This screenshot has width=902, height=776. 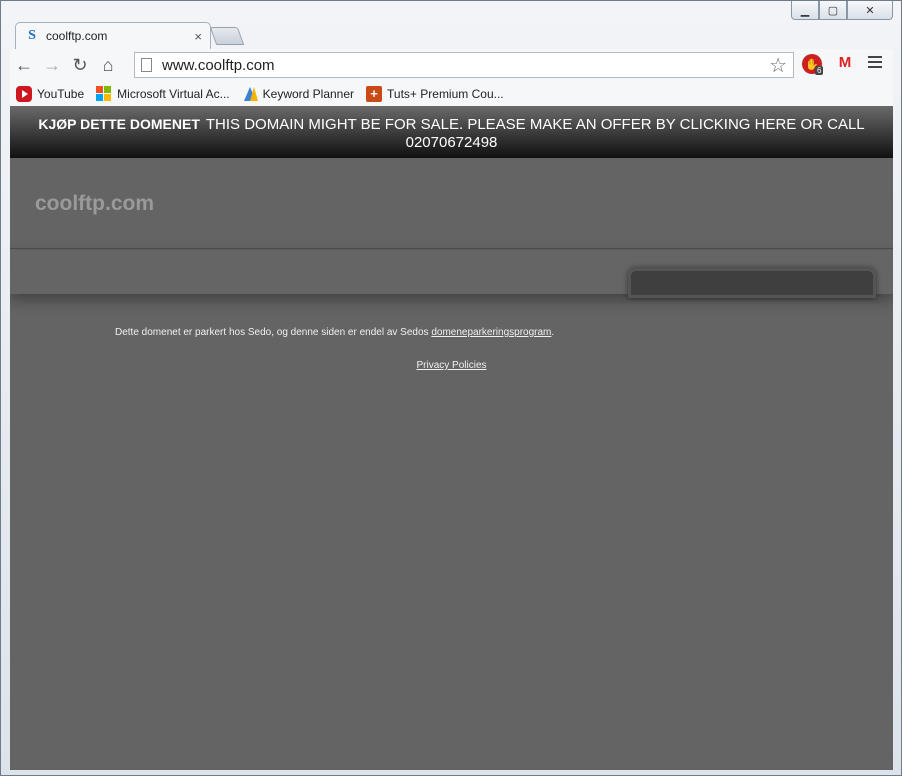 I want to click on tab-coolftp: S coolftp.com ×, so click(x=113, y=35).